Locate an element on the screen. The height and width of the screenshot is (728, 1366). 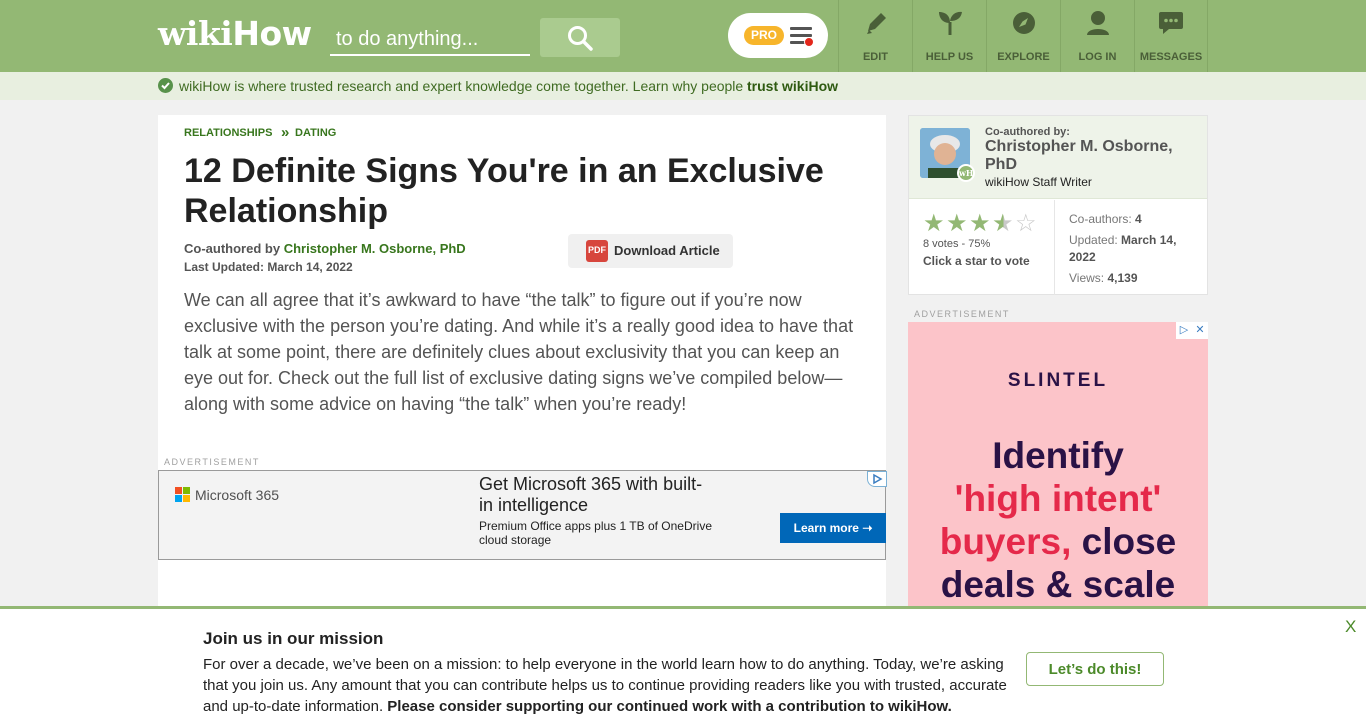
search-button is located at coordinates (580, 37).